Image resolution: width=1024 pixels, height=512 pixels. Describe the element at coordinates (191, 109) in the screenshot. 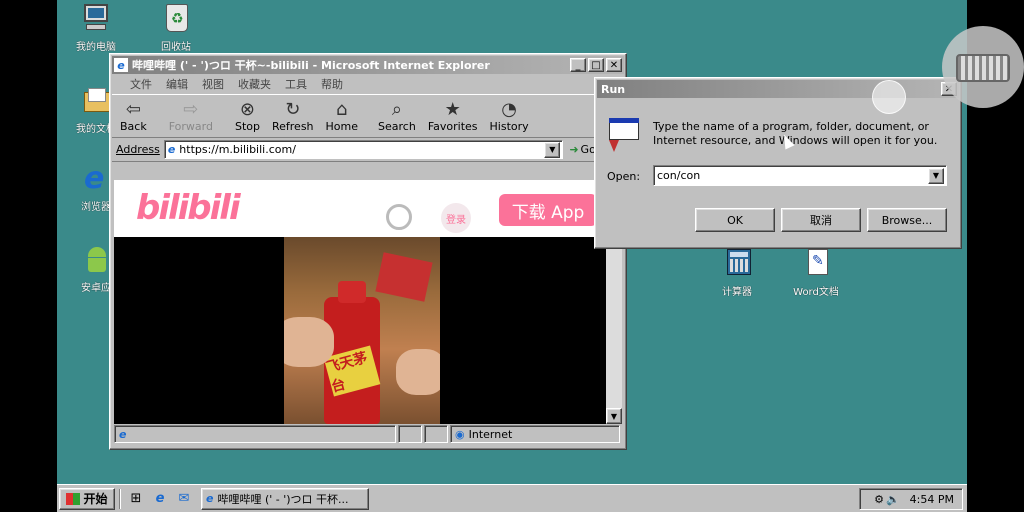

I see `forward-icon: ⇨` at that location.